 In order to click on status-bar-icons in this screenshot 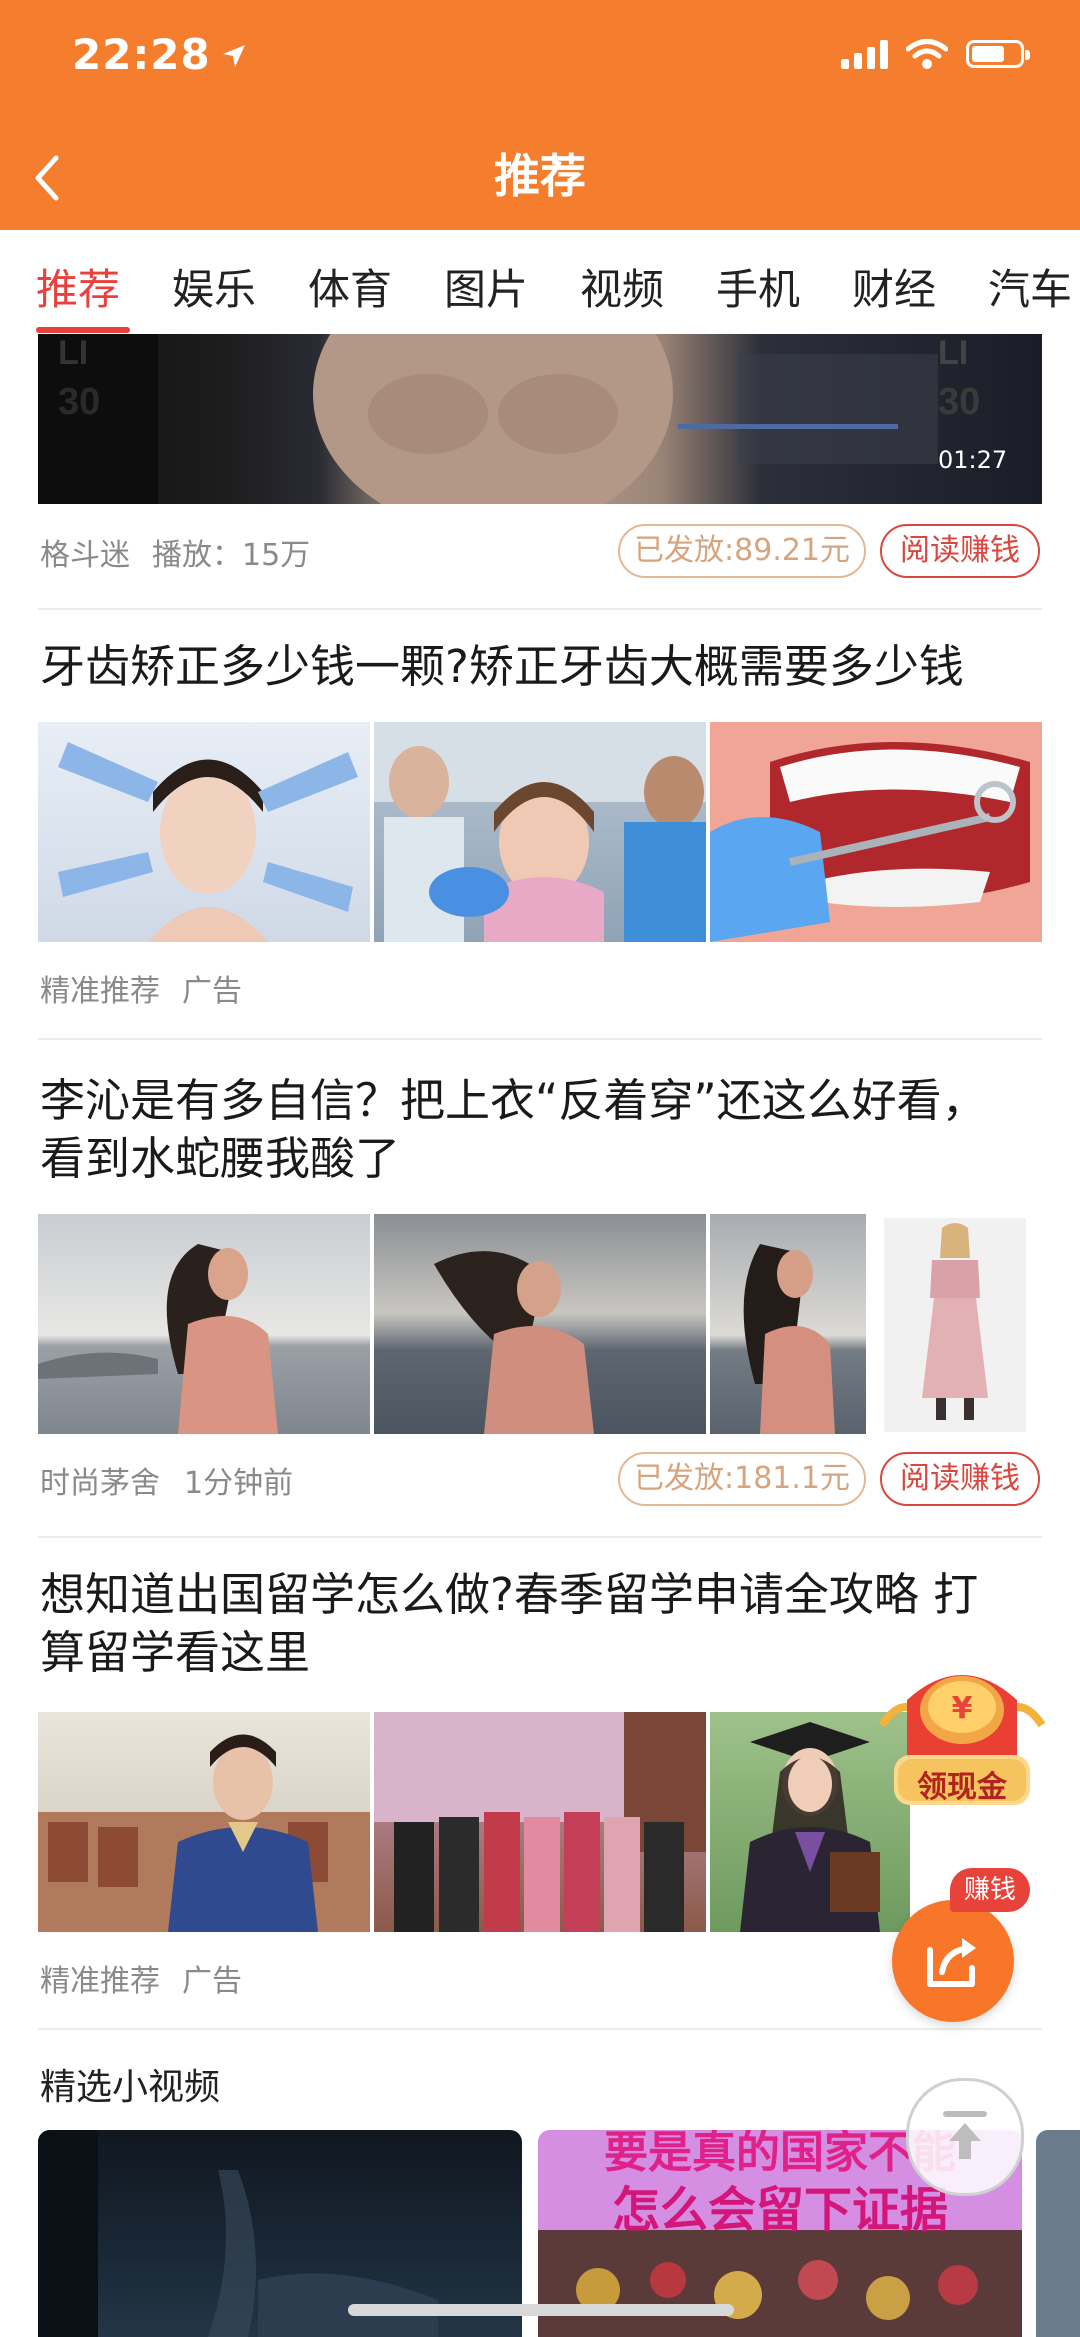, I will do `click(935, 54)`.